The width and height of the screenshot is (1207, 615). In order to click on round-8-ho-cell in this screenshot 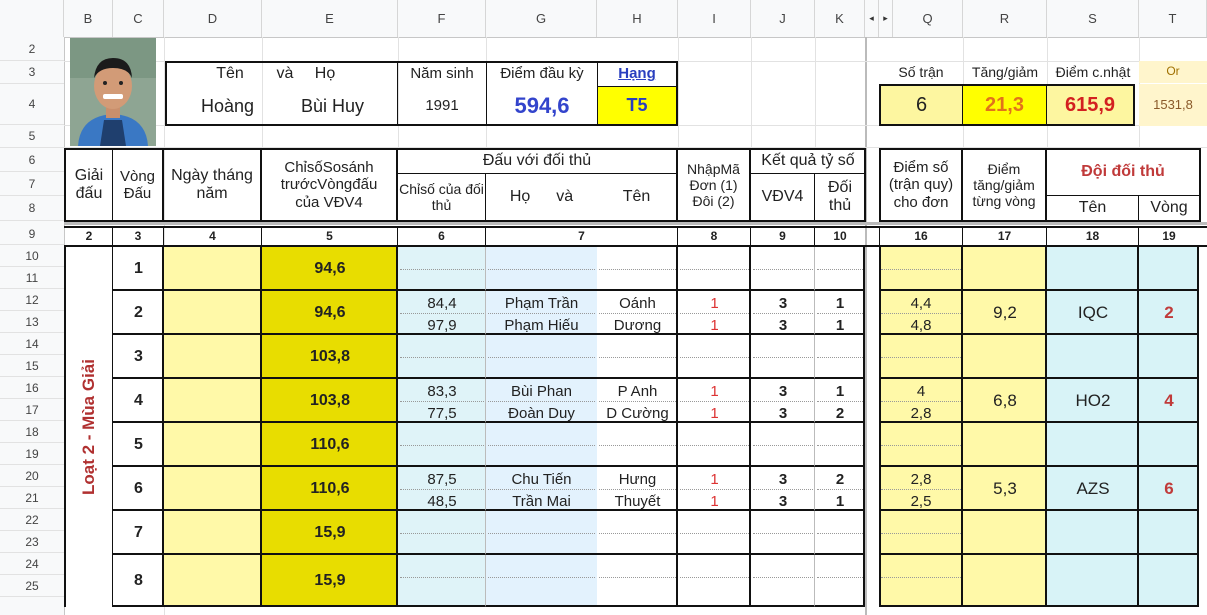, I will do `click(541, 581)`.